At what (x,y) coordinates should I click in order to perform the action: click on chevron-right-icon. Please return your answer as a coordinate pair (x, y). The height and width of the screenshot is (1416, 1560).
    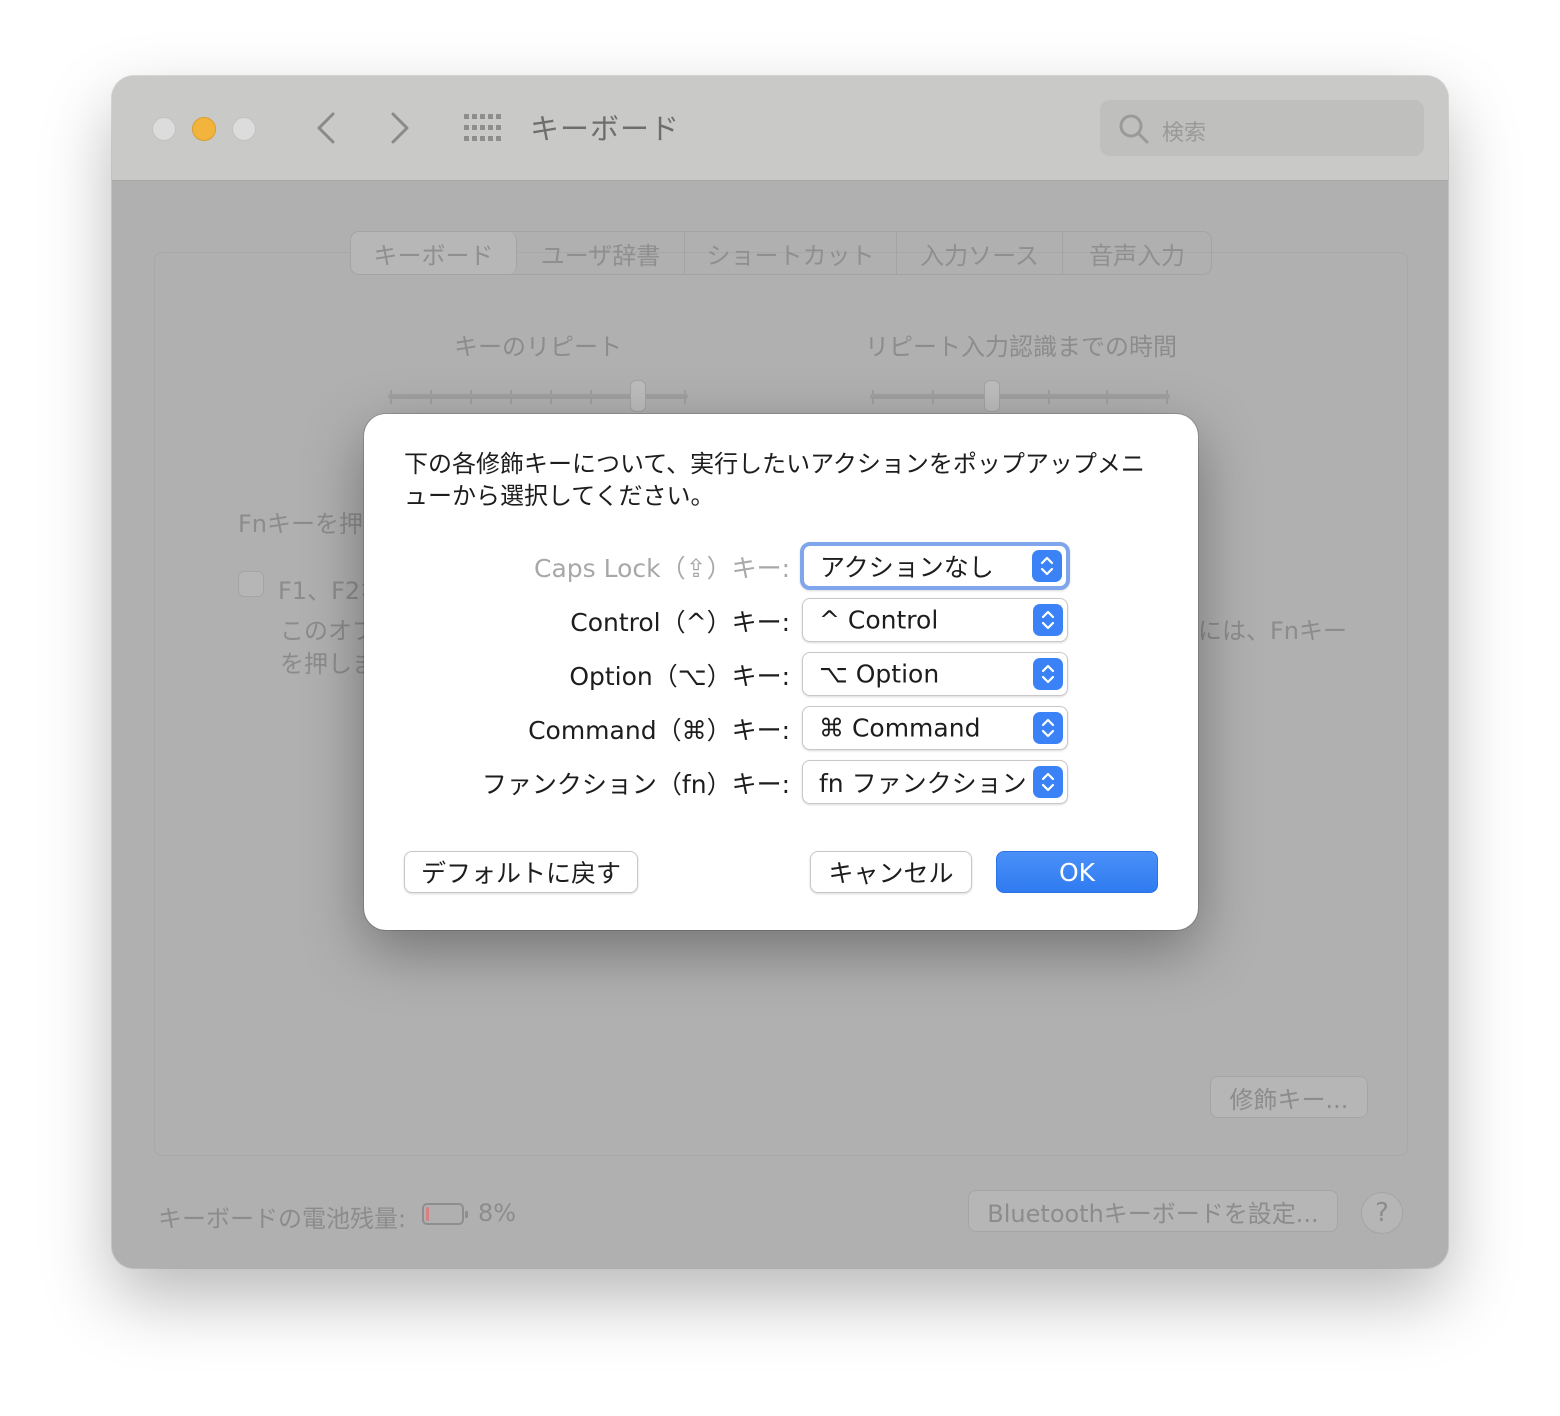
    Looking at the image, I should click on (400, 128).